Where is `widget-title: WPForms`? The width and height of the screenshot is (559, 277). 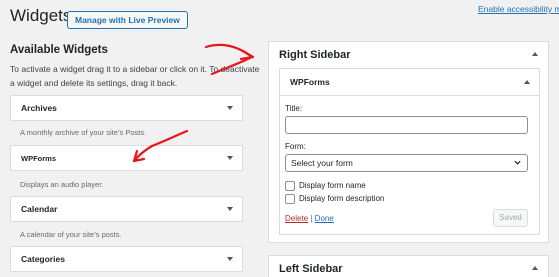
widget-title: WPForms is located at coordinates (39, 158).